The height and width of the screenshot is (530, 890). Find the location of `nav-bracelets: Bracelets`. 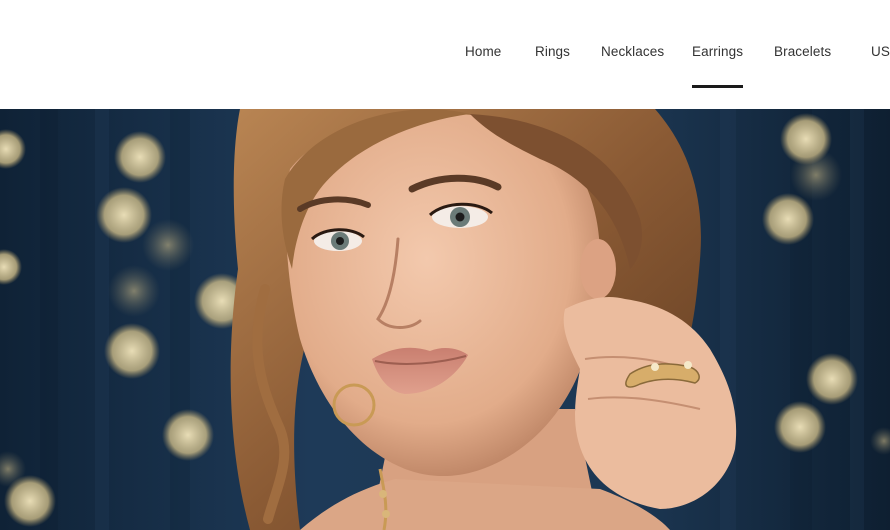

nav-bracelets: Bracelets is located at coordinates (802, 51).